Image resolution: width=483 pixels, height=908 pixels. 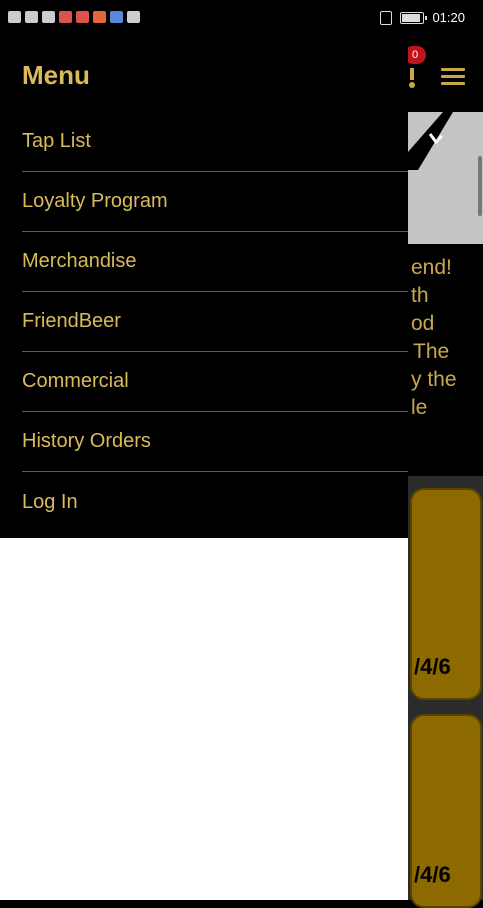 I want to click on promo-line: th, so click(x=420, y=295).